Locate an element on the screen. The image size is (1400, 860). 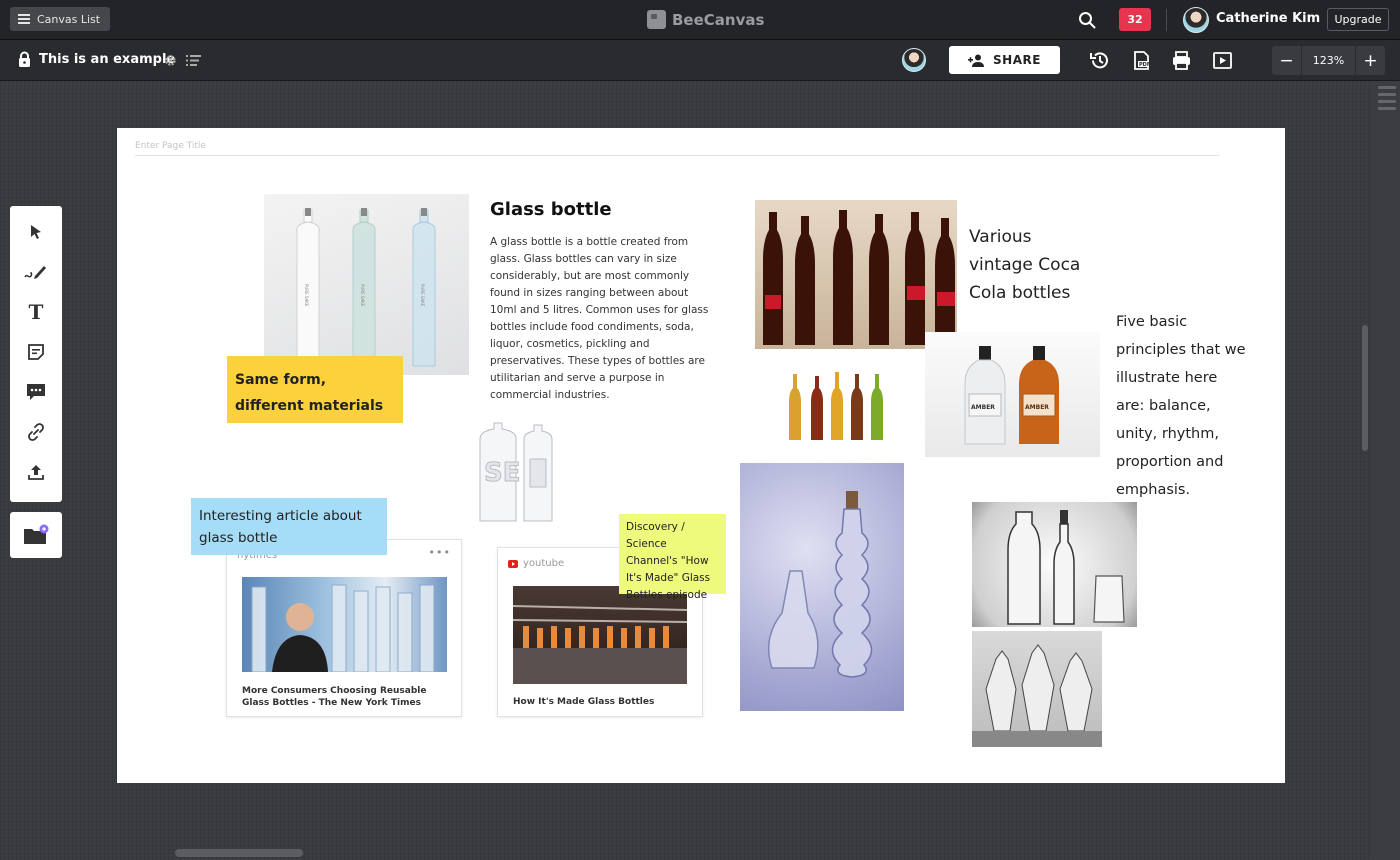
zoom-level: 123% is located at coordinates (1328, 60).